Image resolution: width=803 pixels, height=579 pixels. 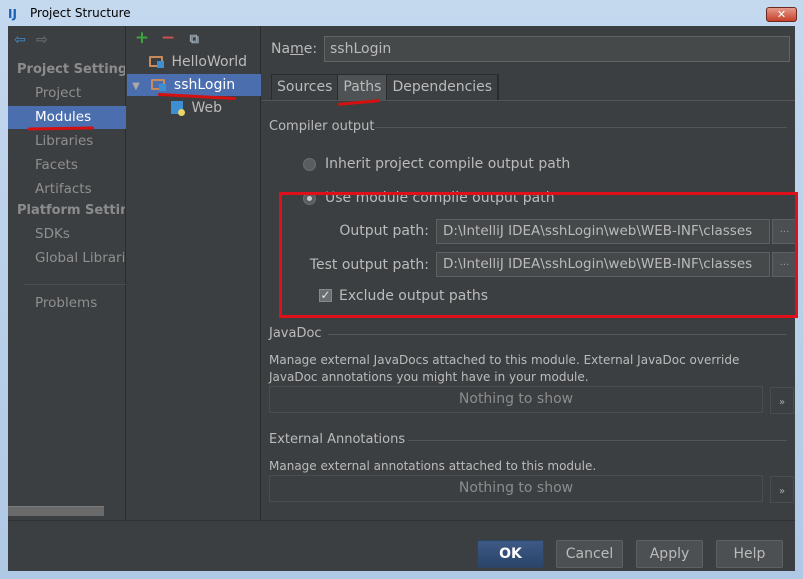 What do you see at coordinates (384, 231) in the screenshot?
I see `output-path-label: Output path:` at bounding box center [384, 231].